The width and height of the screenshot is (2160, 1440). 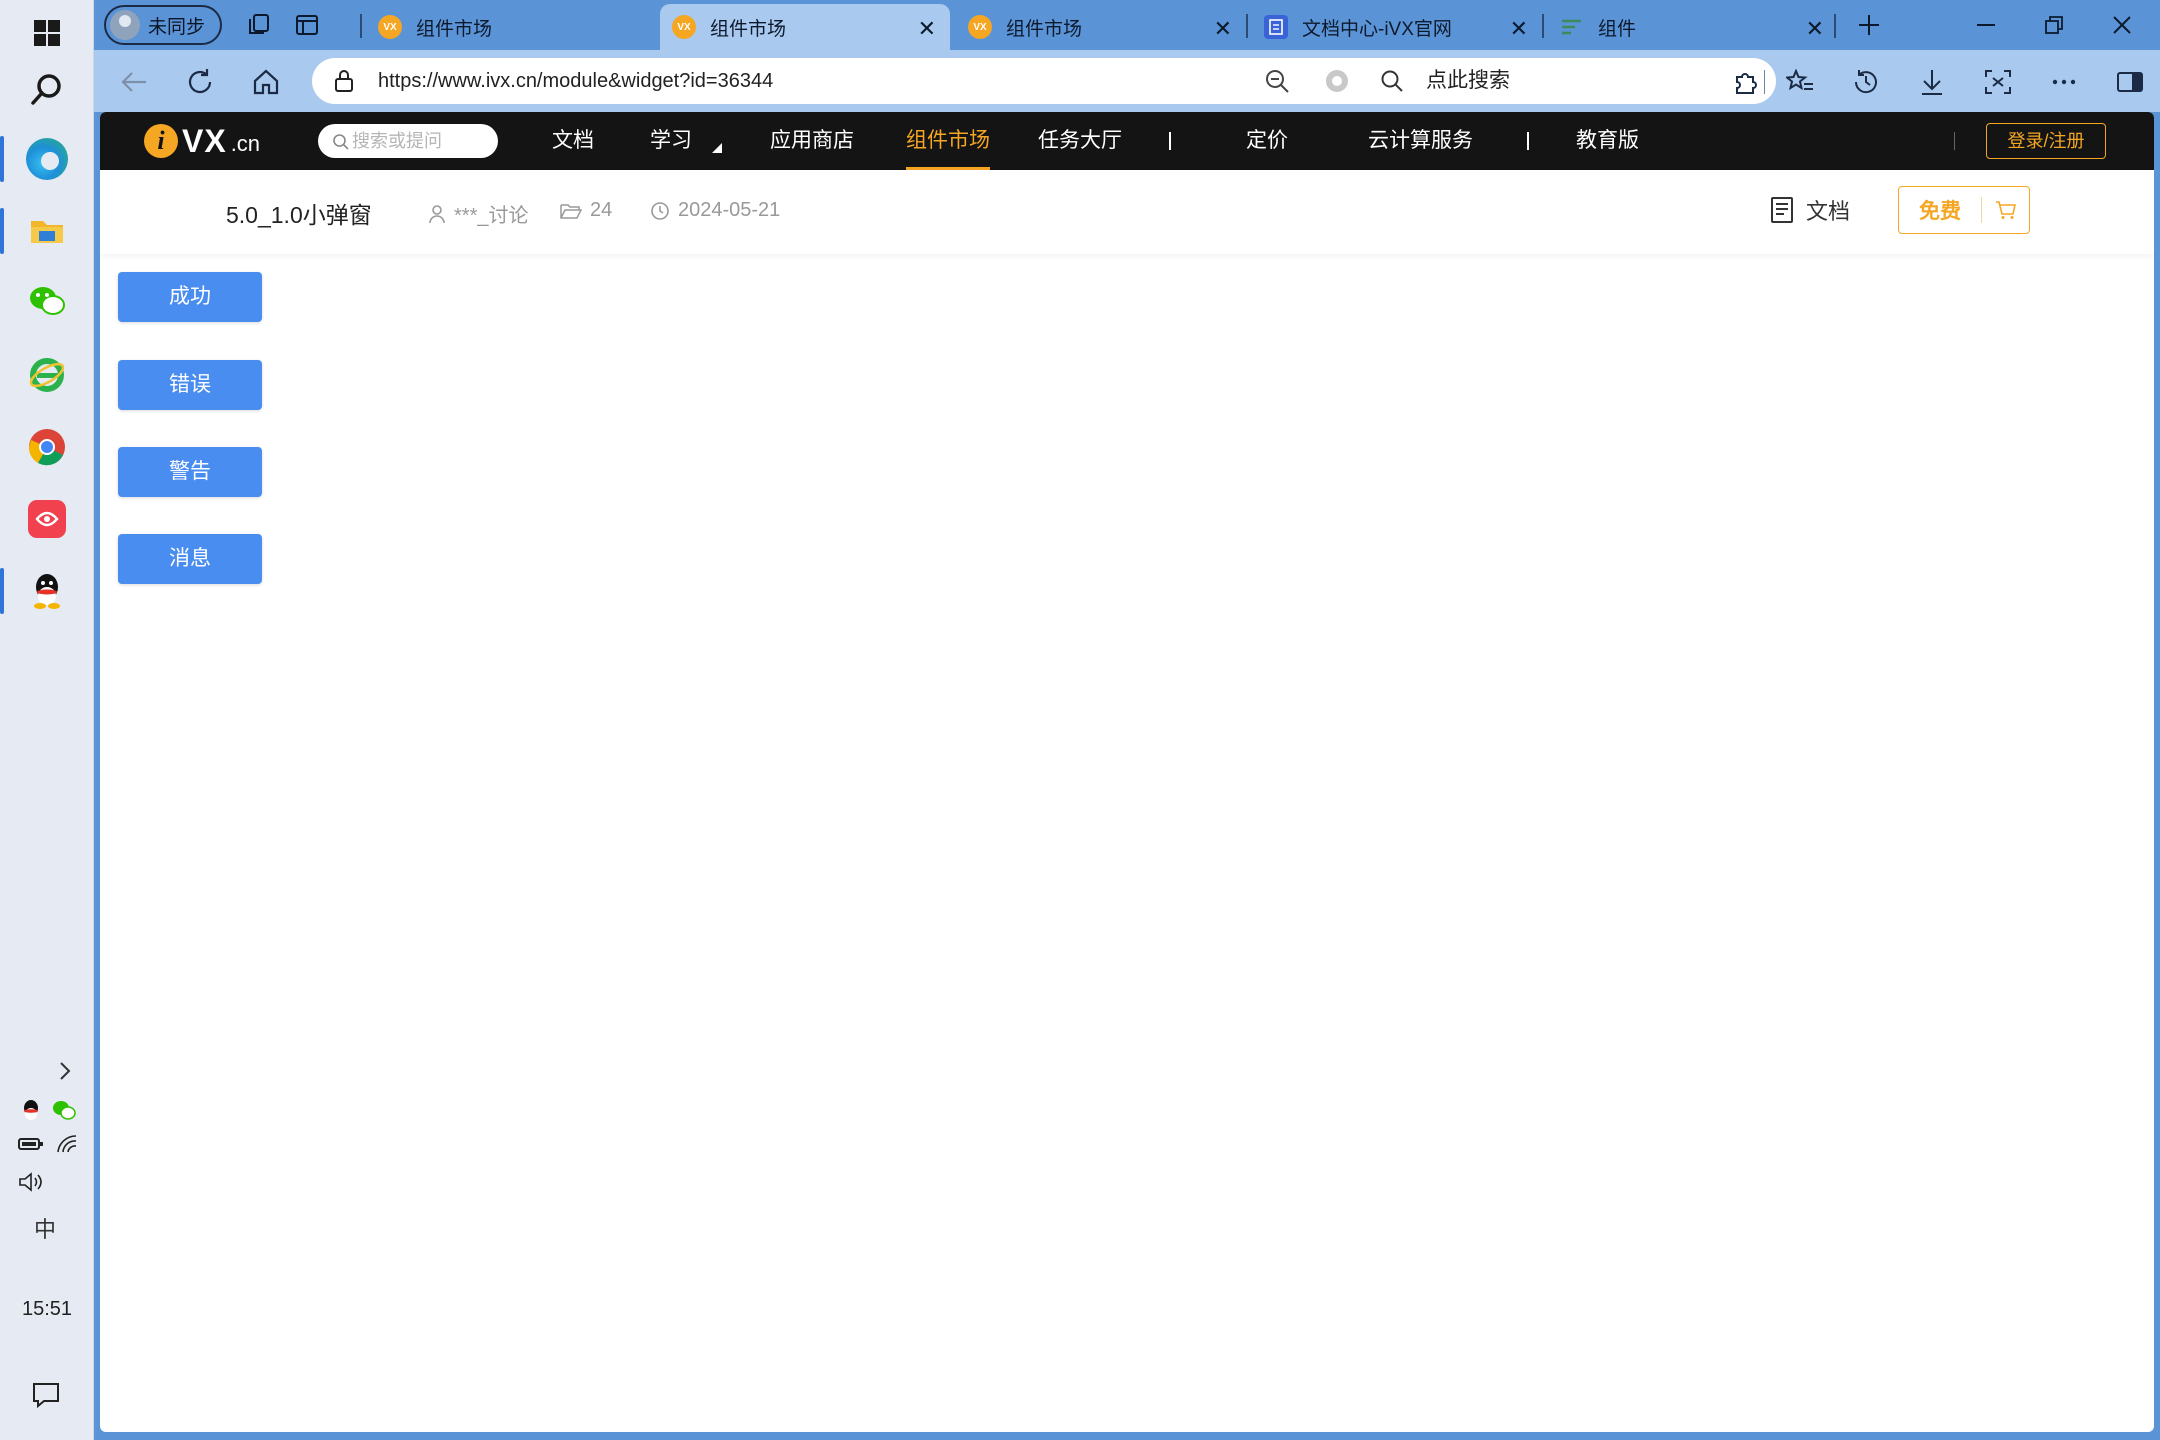 What do you see at coordinates (125, 25) in the screenshot?
I see `avatar` at bounding box center [125, 25].